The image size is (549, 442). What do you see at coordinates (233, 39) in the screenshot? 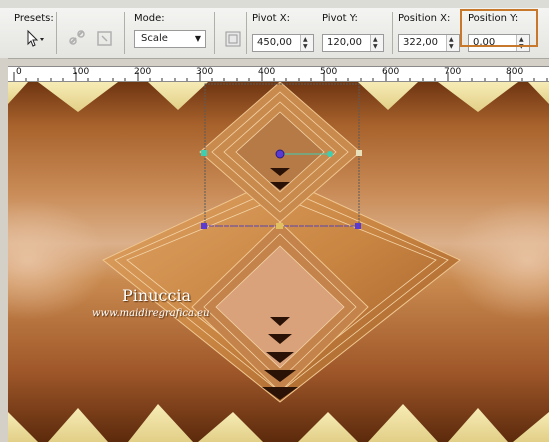
I see `rectangle-icon` at bounding box center [233, 39].